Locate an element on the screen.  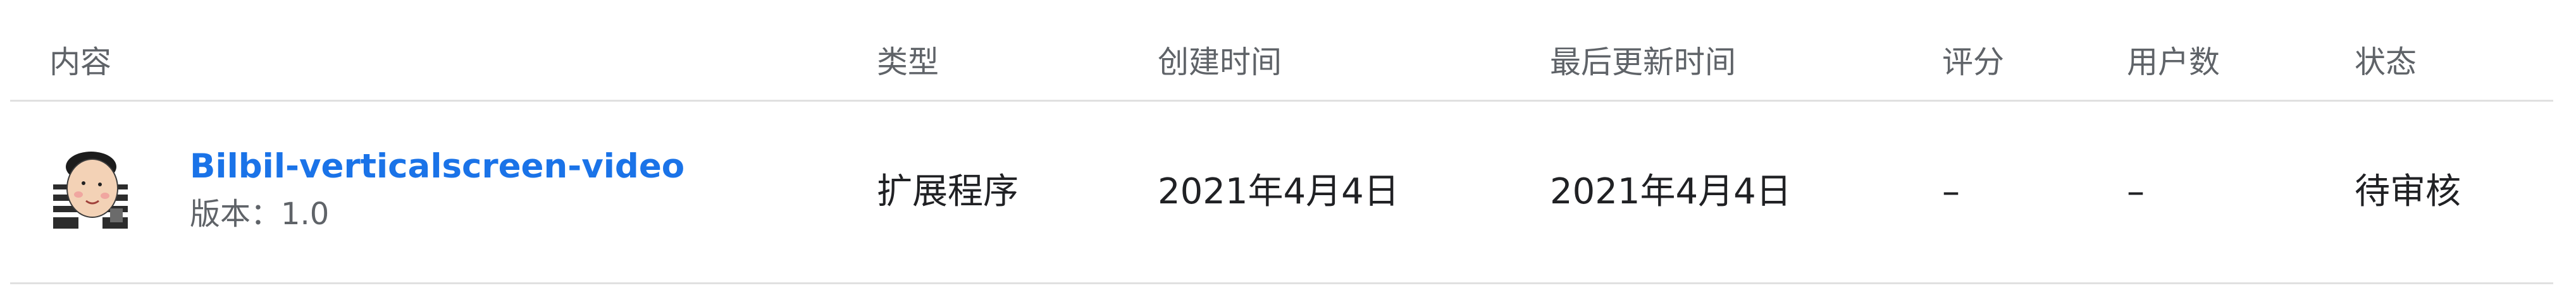
rating-cell: – is located at coordinates (1951, 191).